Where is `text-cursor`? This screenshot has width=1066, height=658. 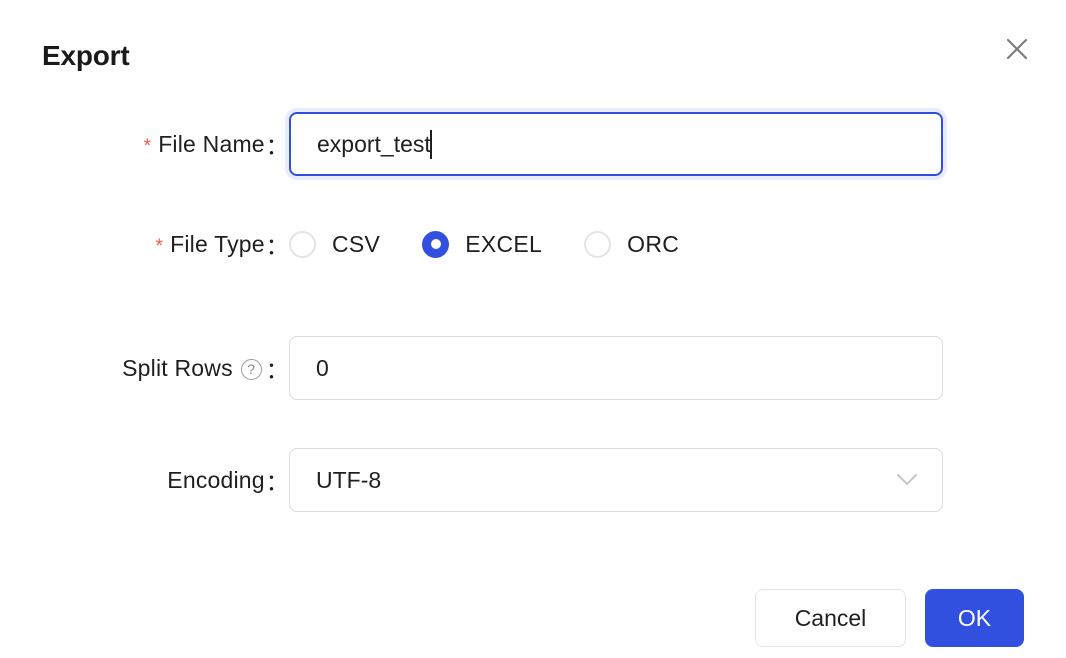 text-cursor is located at coordinates (431, 144).